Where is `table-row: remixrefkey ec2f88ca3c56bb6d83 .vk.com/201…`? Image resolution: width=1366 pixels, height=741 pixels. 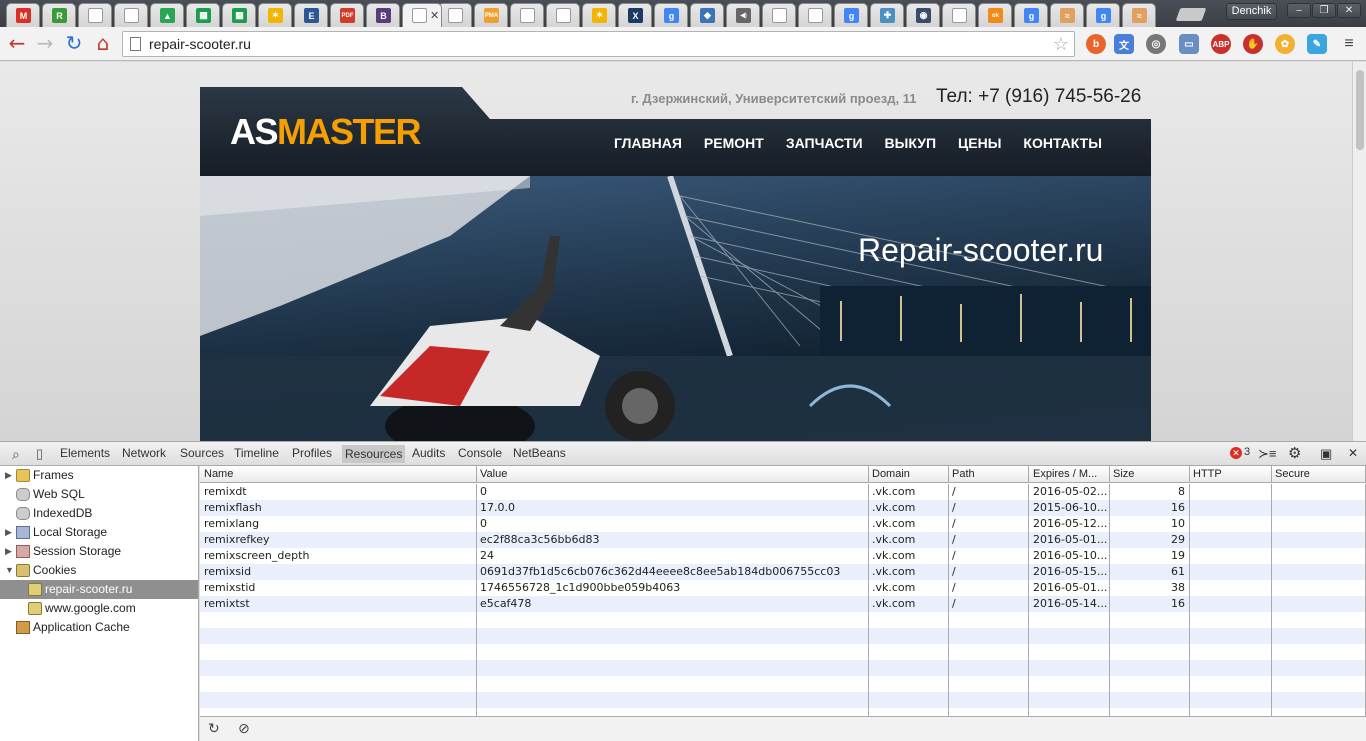 table-row: remixrefkey ec2f88ca3c56bb6d83 .vk.com/201… is located at coordinates (783, 540).